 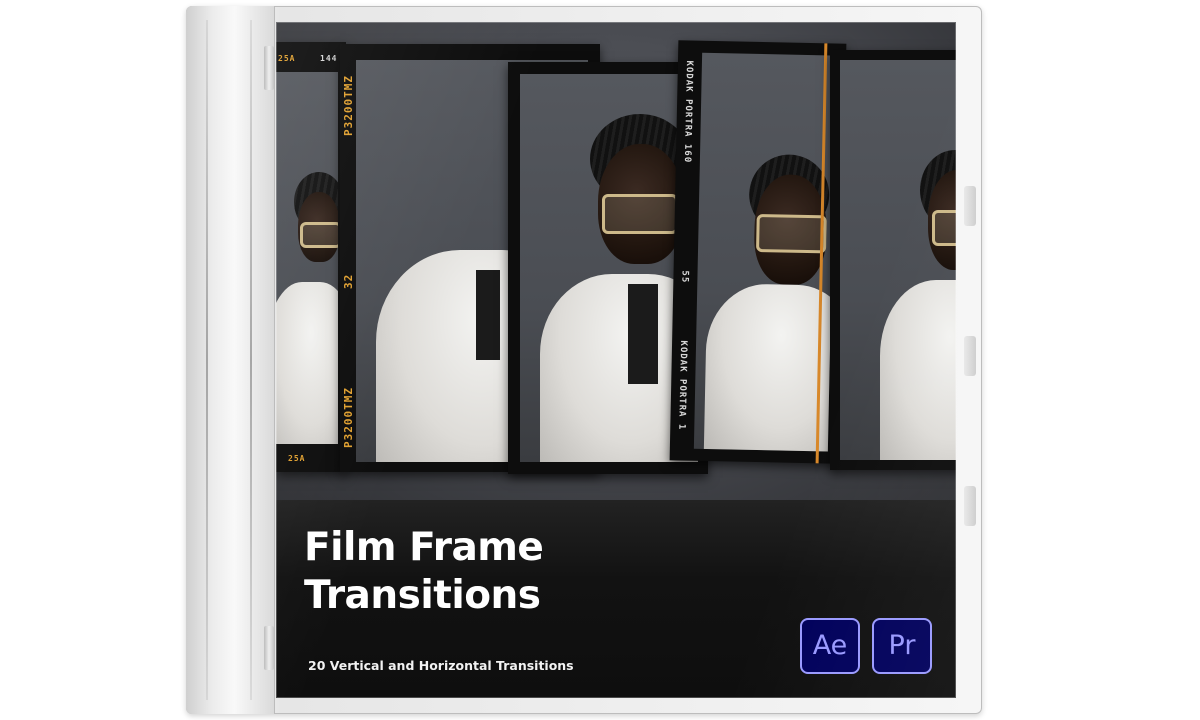 What do you see at coordinates (424, 572) in the screenshot?
I see `product-title: Film Frame Transitions` at bounding box center [424, 572].